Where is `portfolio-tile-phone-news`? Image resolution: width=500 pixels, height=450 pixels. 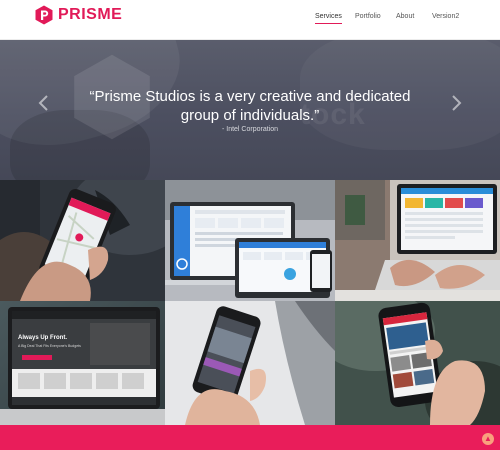 portfolio-tile-phone-news is located at coordinates (417, 363).